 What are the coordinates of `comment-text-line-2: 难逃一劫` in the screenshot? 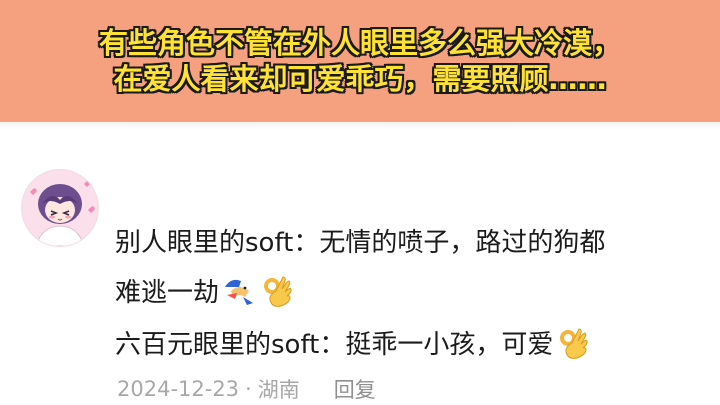 It's located at (205, 290).